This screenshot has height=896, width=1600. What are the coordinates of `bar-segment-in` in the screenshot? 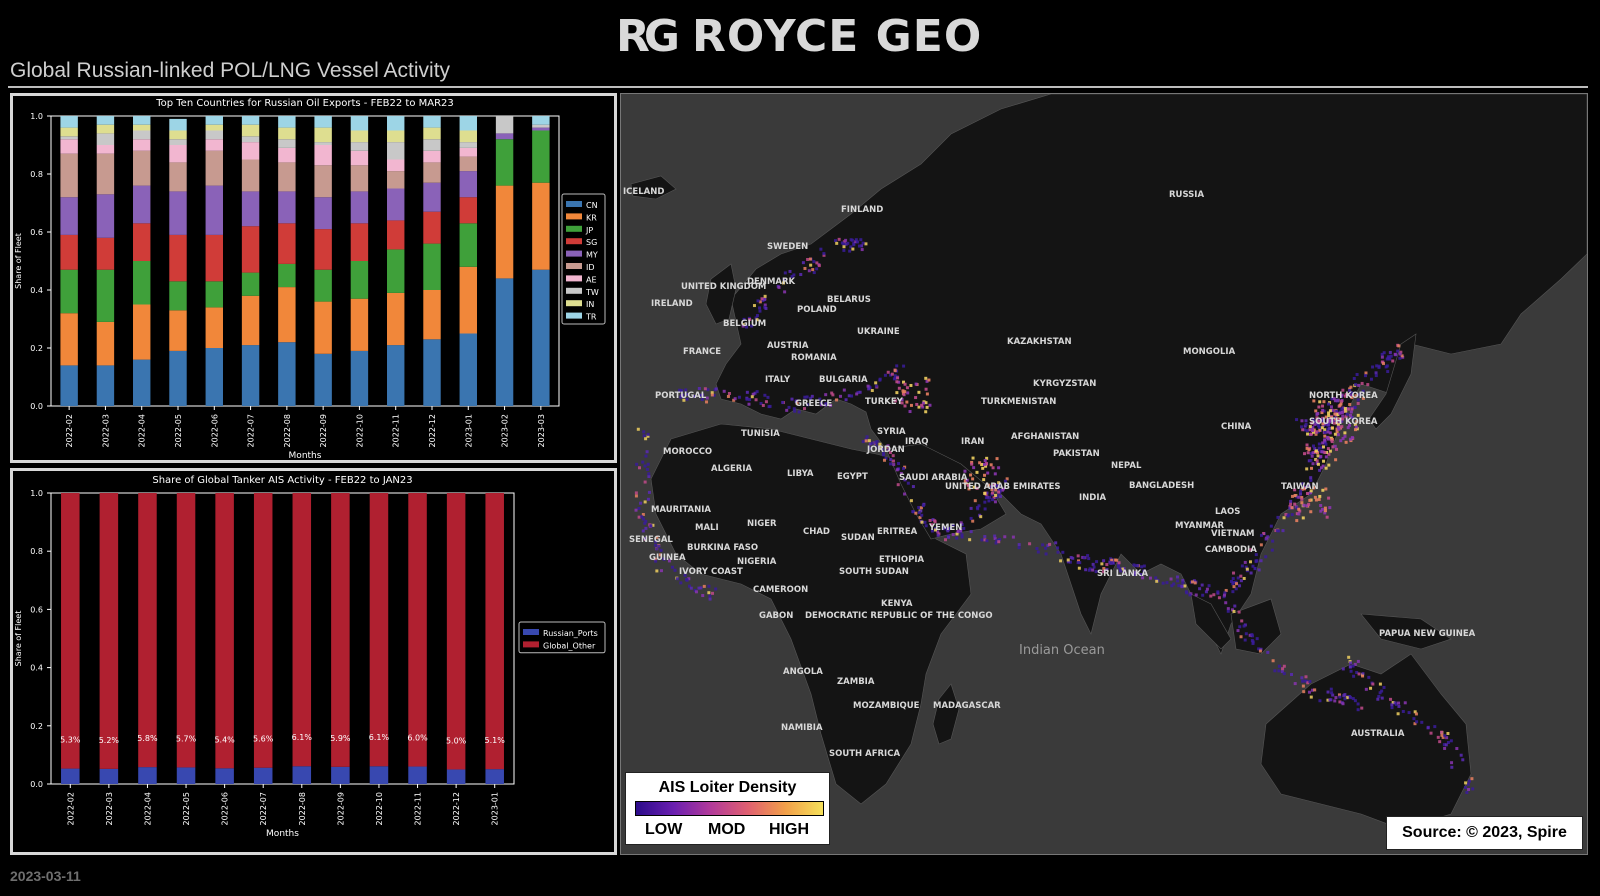 It's located at (396, 136).